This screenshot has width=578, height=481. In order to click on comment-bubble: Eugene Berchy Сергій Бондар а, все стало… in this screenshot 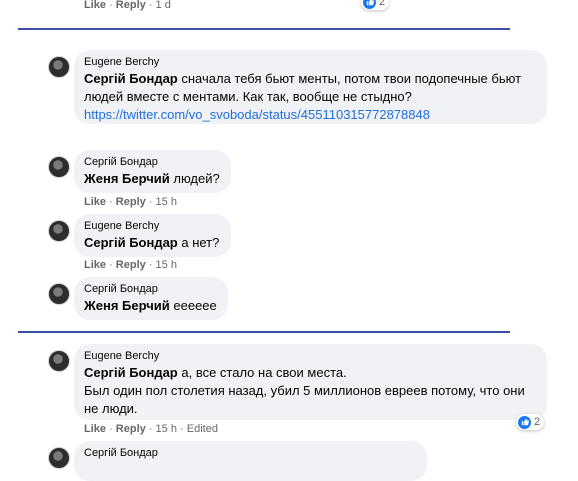, I will do `click(310, 382)`.